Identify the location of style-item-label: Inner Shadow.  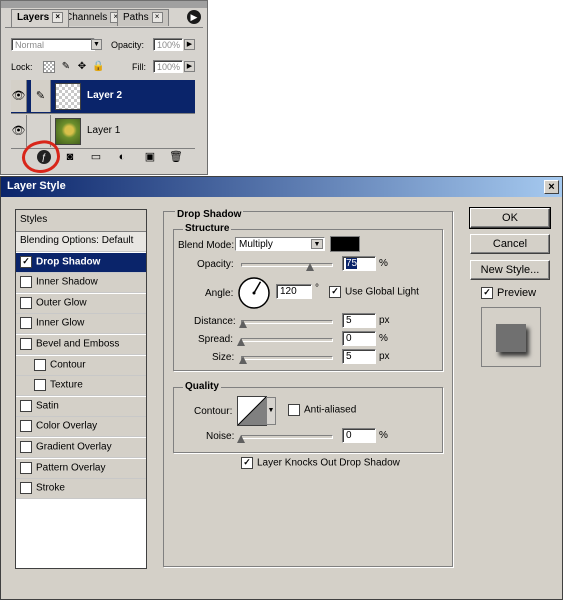
(67, 282).